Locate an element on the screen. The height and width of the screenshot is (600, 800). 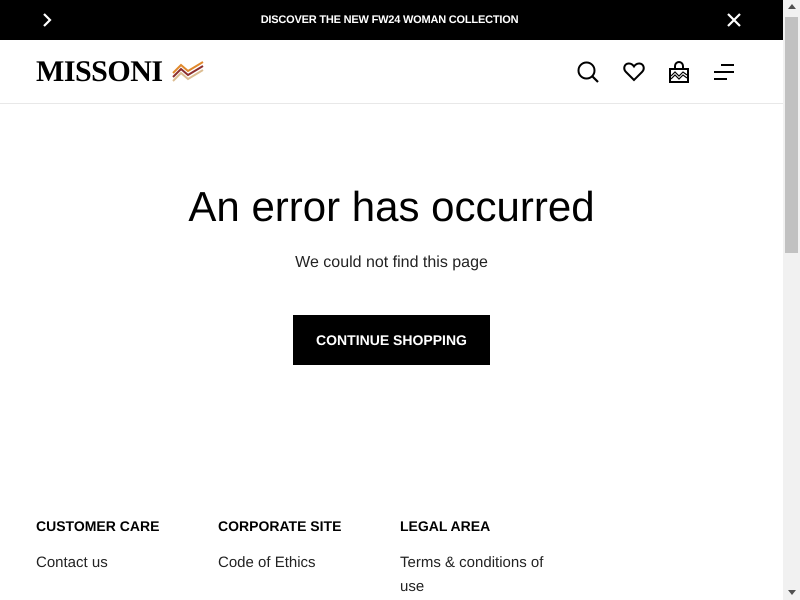
close-icon is located at coordinates (734, 20).